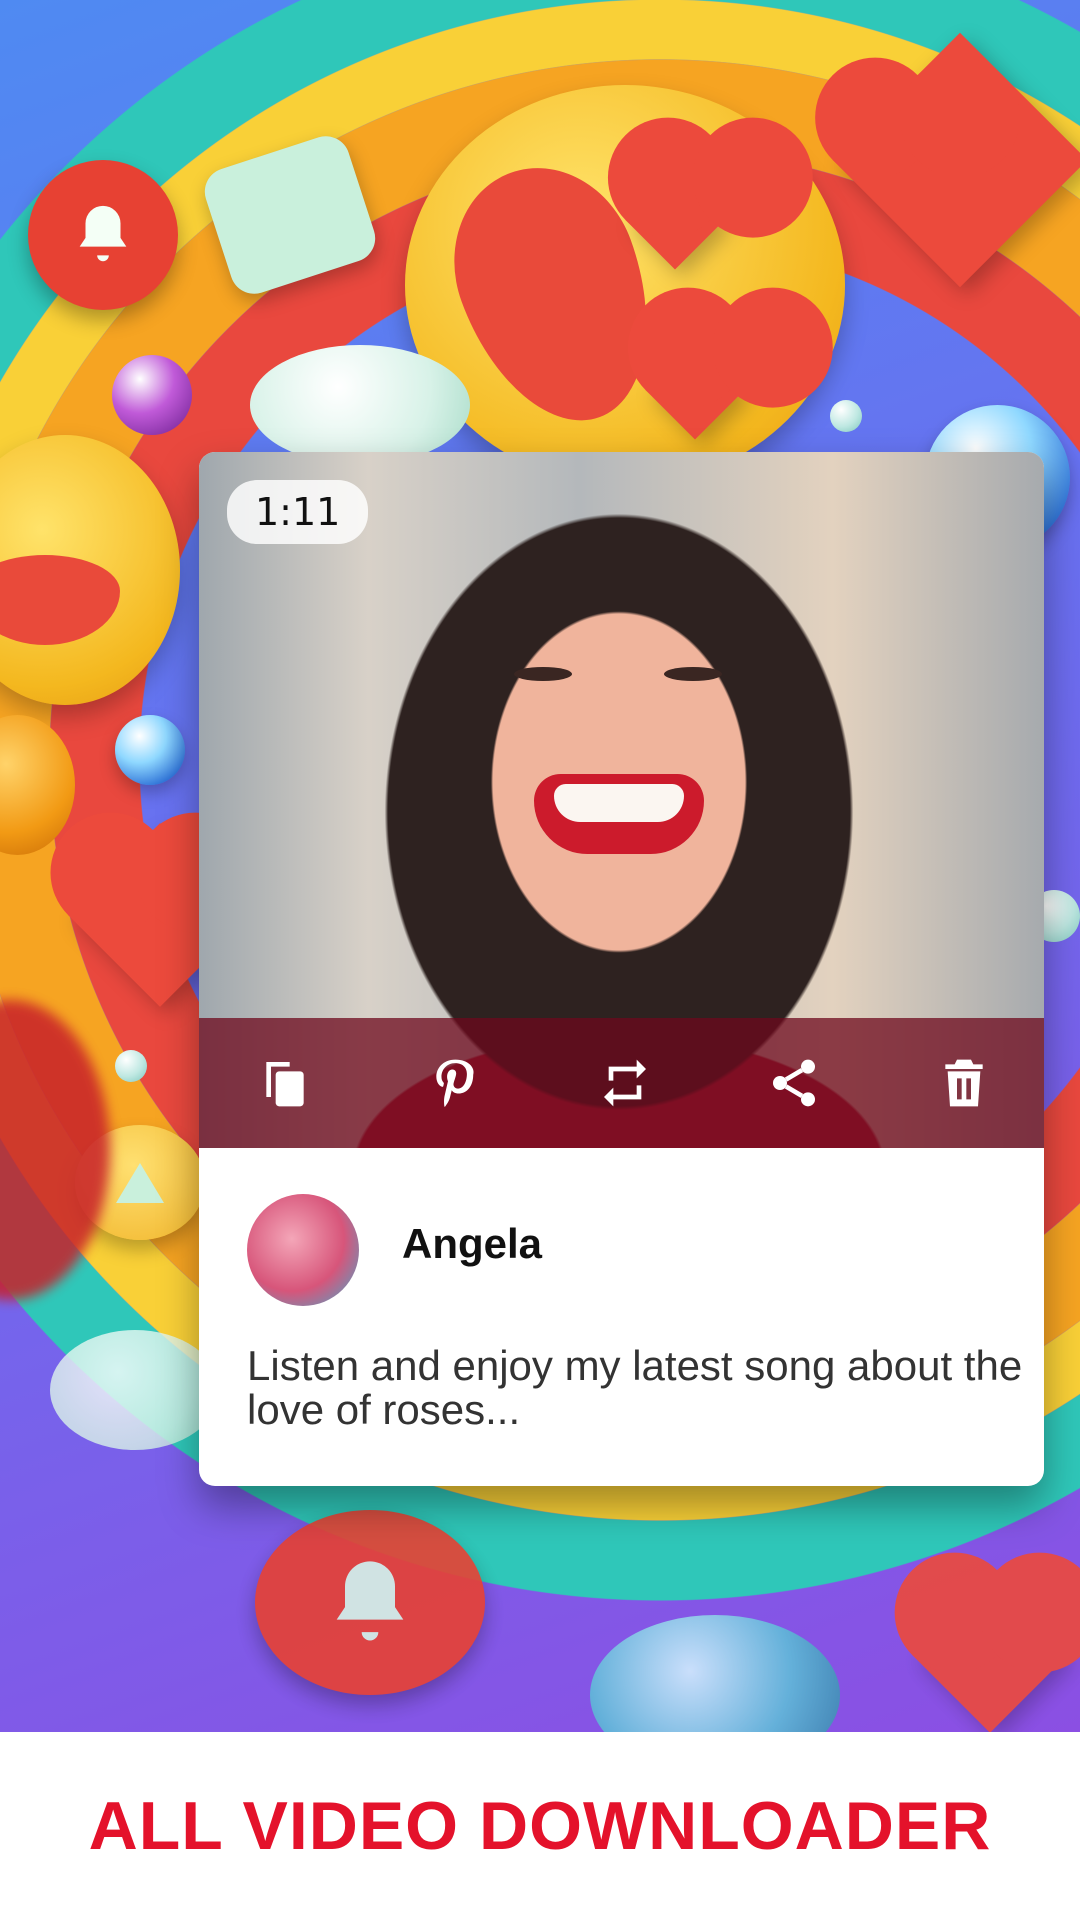 Image resolution: width=1080 pixels, height=1920 pixels. I want to click on delete-button, so click(964, 1083).